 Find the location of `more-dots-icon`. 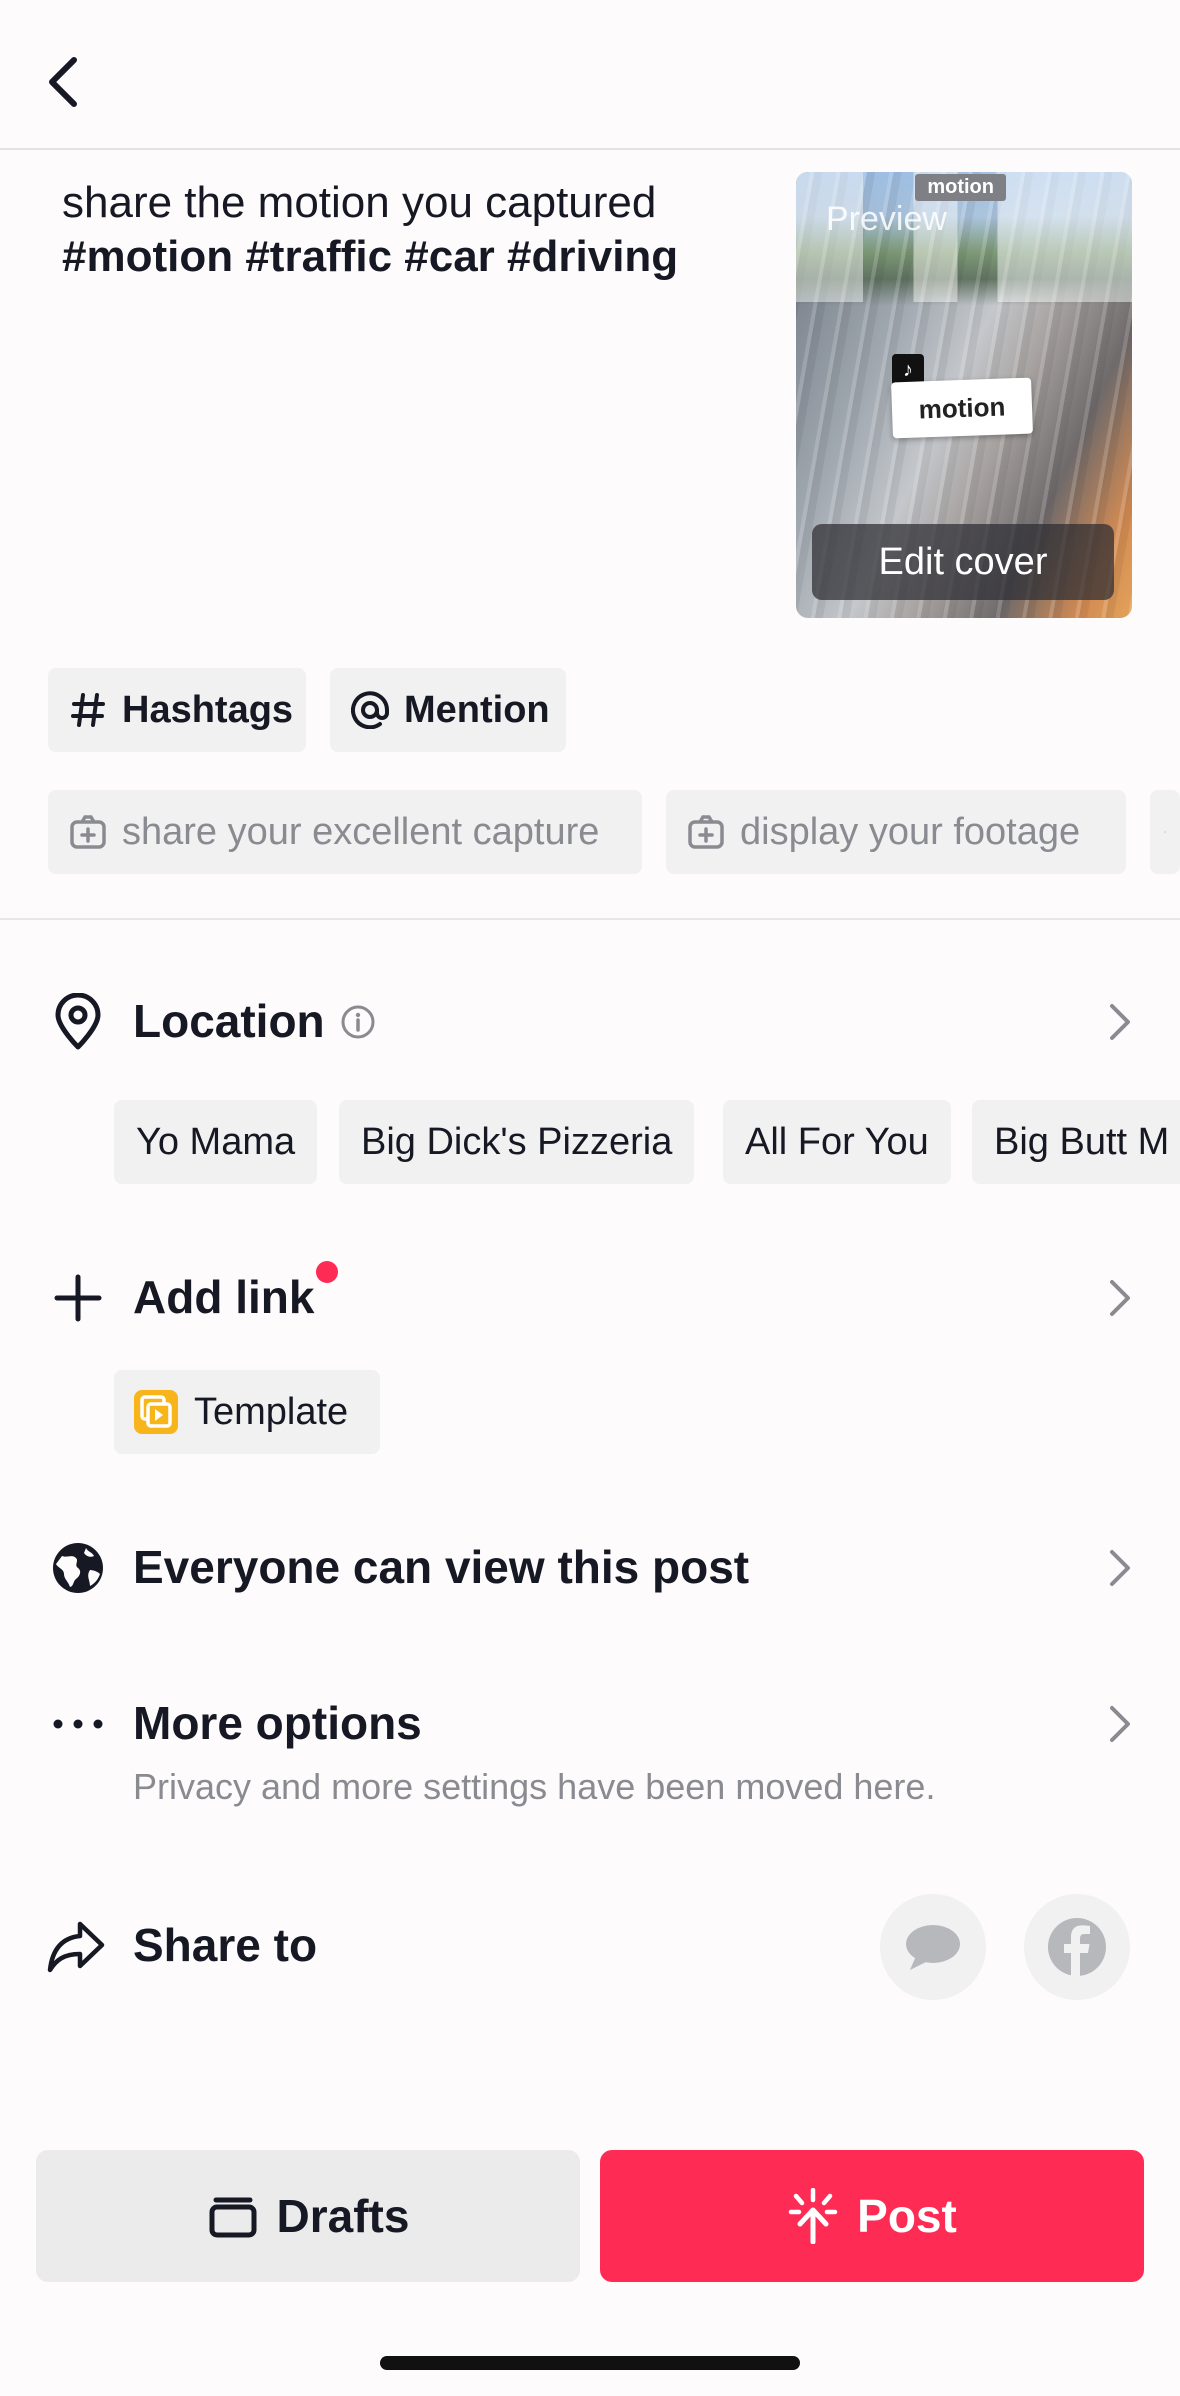

more-dots-icon is located at coordinates (78, 1724).